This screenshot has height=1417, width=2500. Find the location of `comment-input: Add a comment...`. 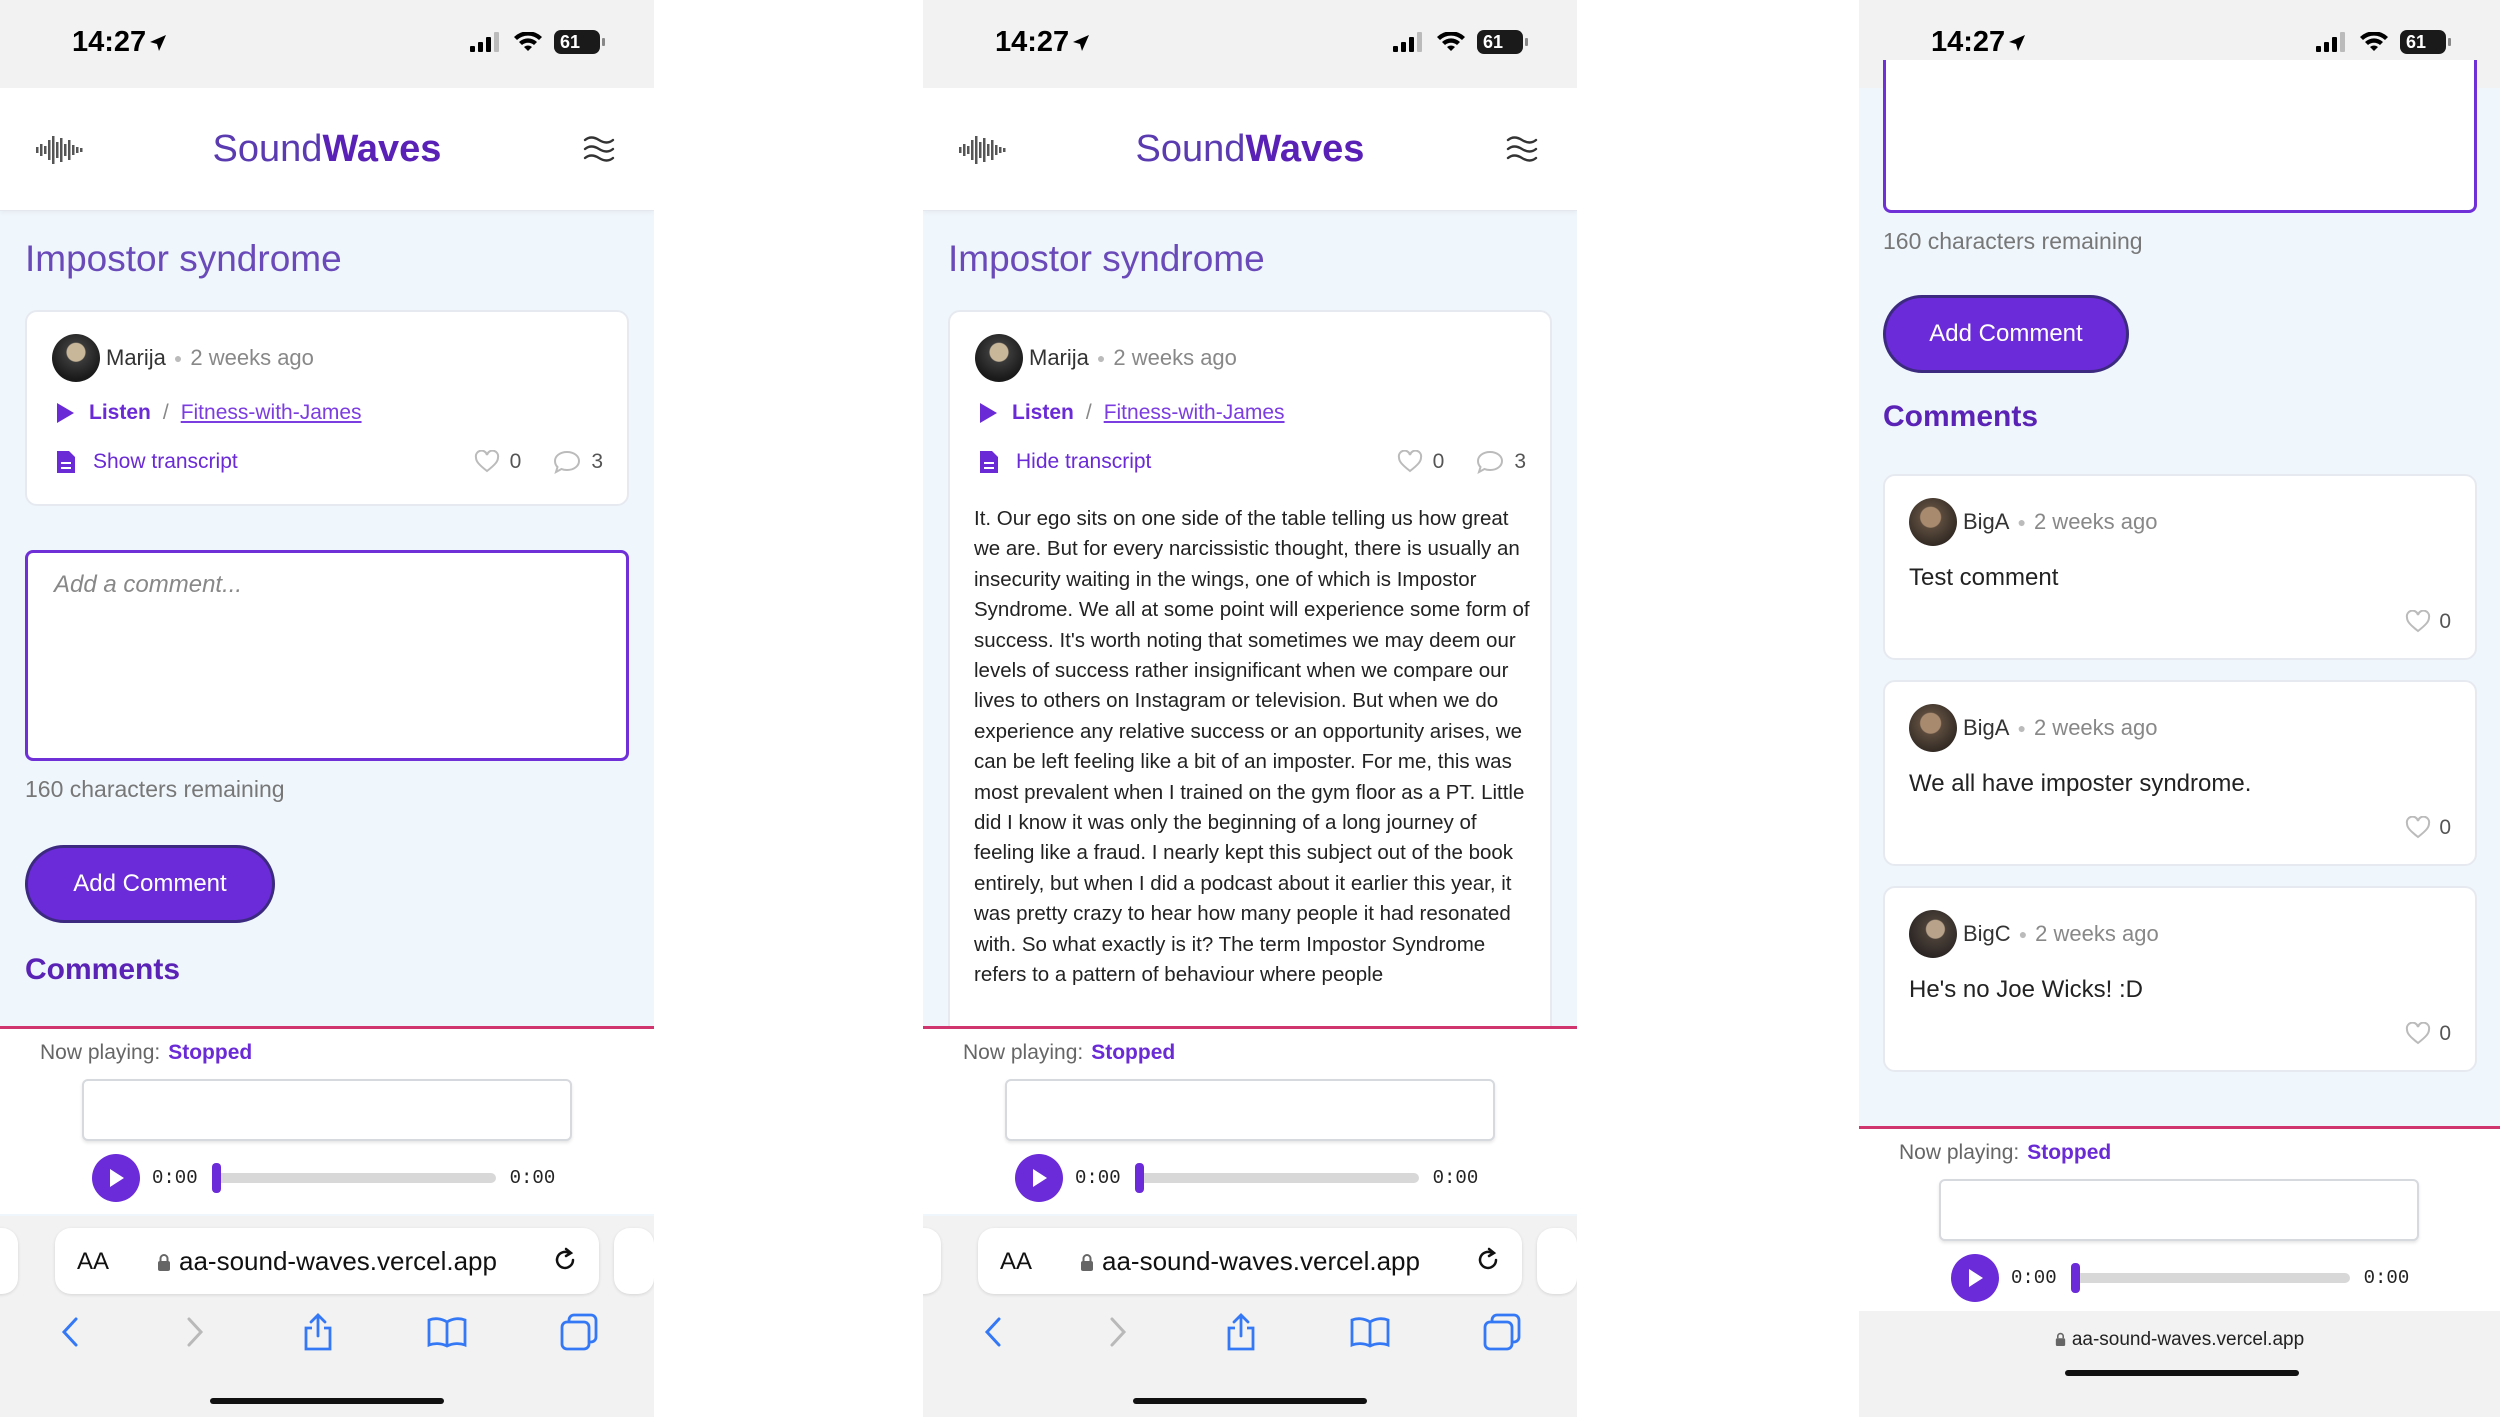

comment-input: Add a comment... is located at coordinates (327, 655).